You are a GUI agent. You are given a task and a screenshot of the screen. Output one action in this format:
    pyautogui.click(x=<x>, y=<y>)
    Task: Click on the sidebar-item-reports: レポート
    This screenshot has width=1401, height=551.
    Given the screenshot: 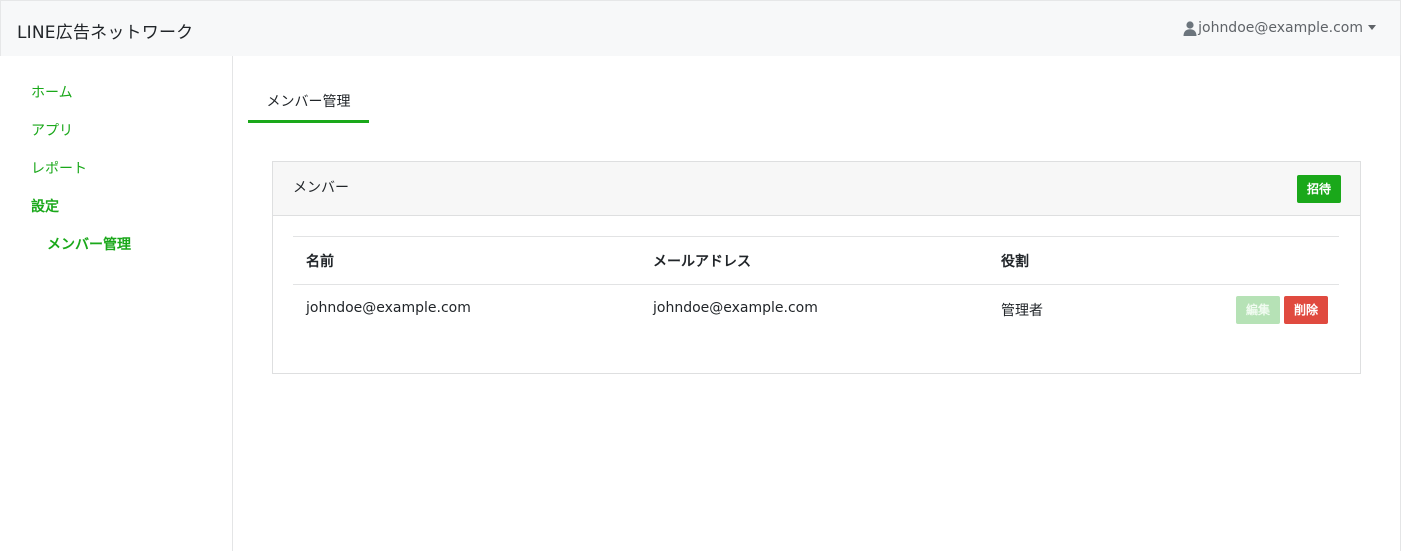 What is the action you would take?
    pyautogui.click(x=59, y=168)
    